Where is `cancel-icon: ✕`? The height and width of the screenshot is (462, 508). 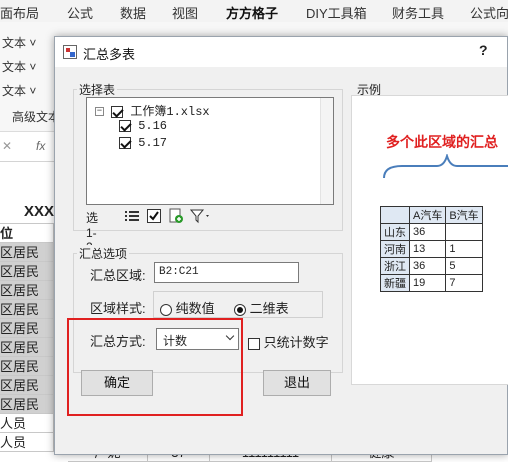 cancel-icon: ✕ is located at coordinates (7, 146).